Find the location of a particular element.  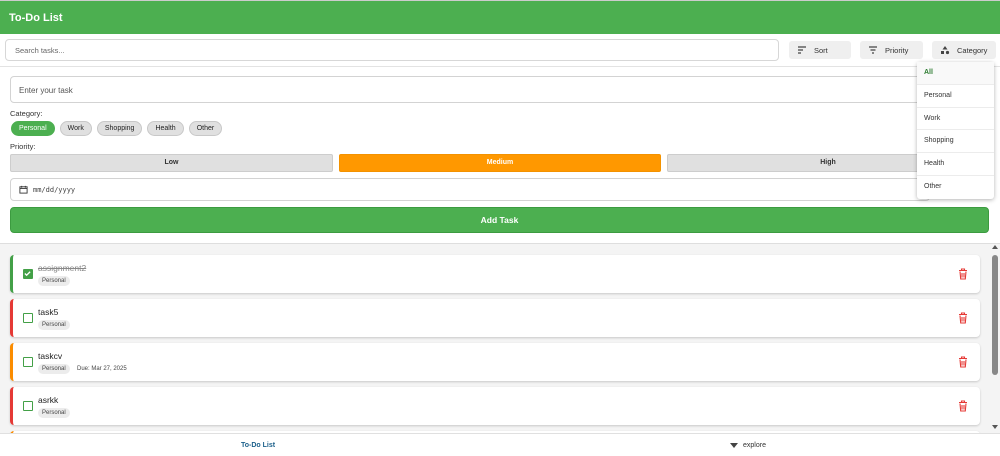

sort-button-label: Sort is located at coordinates (821, 50).